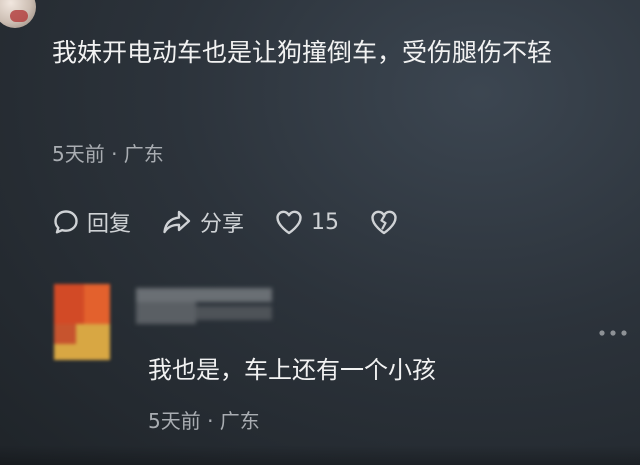 The height and width of the screenshot is (465, 640). What do you see at coordinates (204, 306) in the screenshot?
I see `reply-username-blurred` at bounding box center [204, 306].